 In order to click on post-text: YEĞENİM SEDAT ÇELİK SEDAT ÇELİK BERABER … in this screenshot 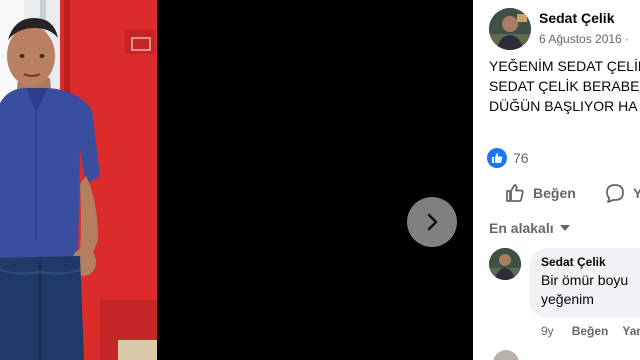, I will do `click(564, 86)`.